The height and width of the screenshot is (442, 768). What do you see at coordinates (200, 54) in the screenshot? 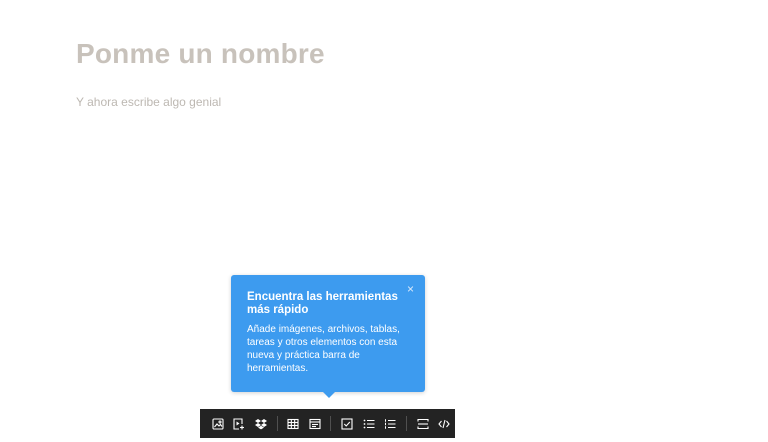
I see `note-title-placeholder: Ponme un nombre` at bounding box center [200, 54].